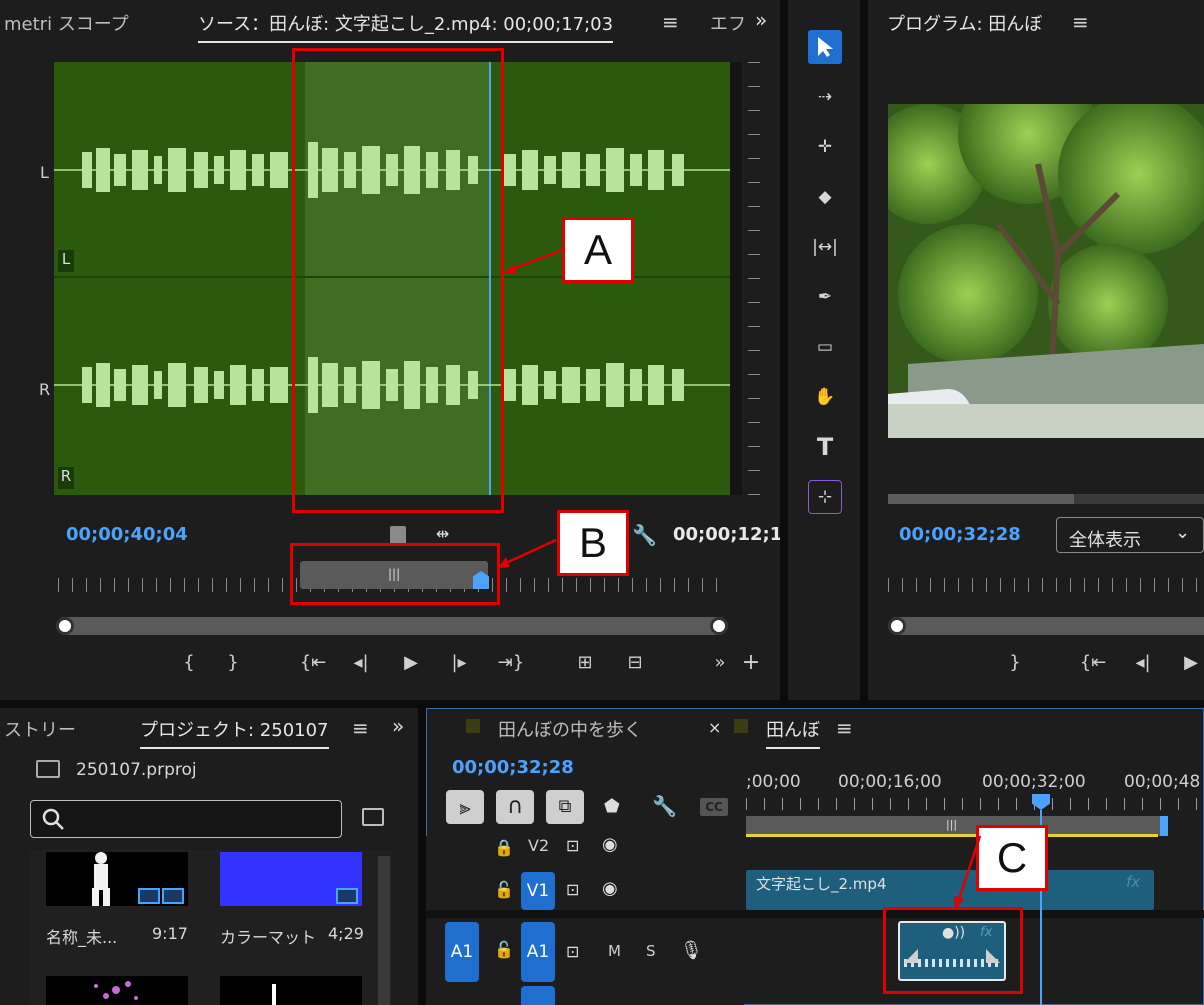  What do you see at coordinates (714, 727) in the screenshot?
I see `close-tab-icon: ×` at bounding box center [714, 727].